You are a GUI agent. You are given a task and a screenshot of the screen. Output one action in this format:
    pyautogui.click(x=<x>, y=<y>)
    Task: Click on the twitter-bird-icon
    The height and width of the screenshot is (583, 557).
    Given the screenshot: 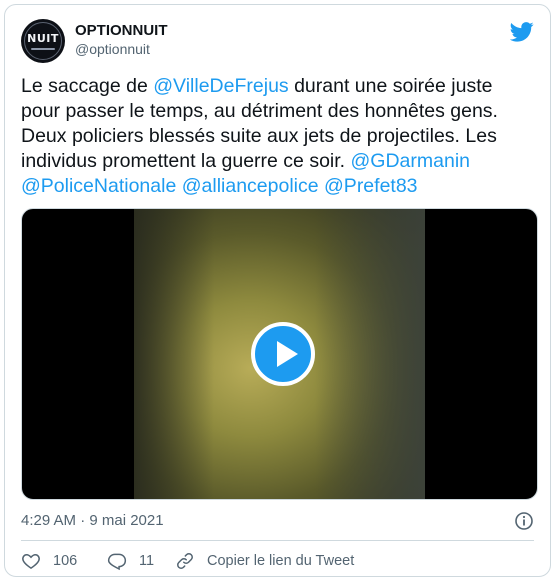 What is the action you would take?
    pyautogui.click(x=522, y=32)
    